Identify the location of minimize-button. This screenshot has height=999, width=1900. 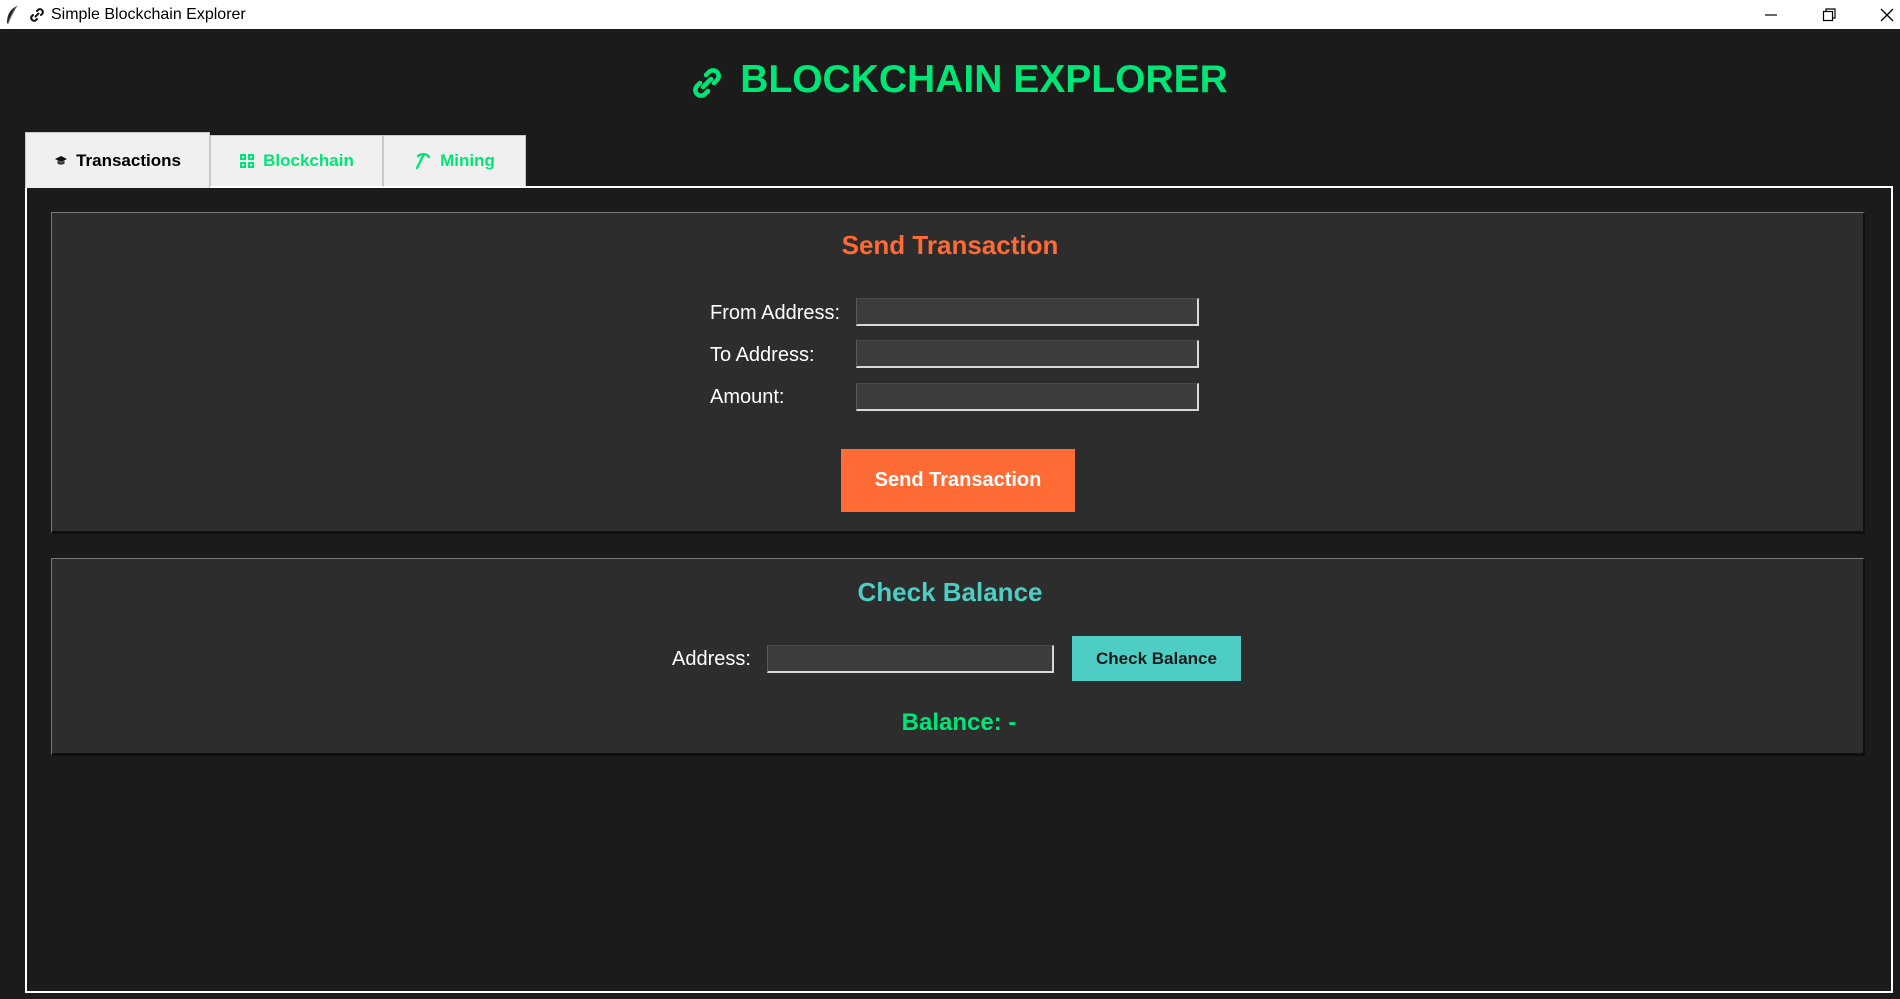
(1771, 14).